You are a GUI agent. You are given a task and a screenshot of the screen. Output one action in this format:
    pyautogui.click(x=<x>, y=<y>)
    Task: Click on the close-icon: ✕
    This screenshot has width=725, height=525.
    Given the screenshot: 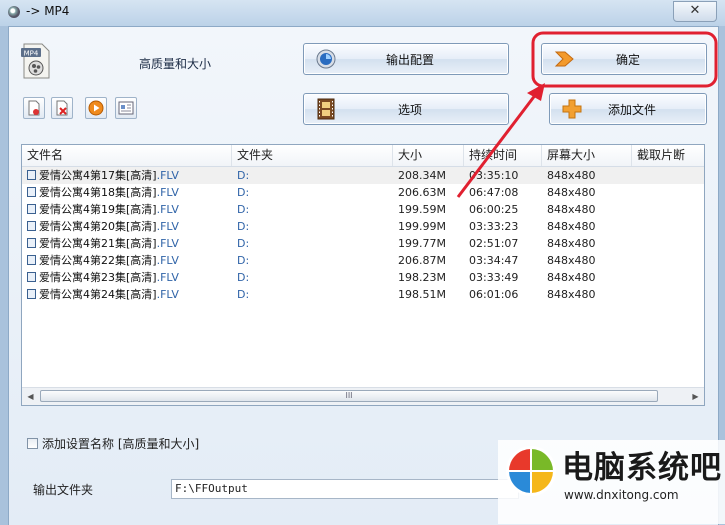 What is the action you would take?
    pyautogui.click(x=695, y=10)
    